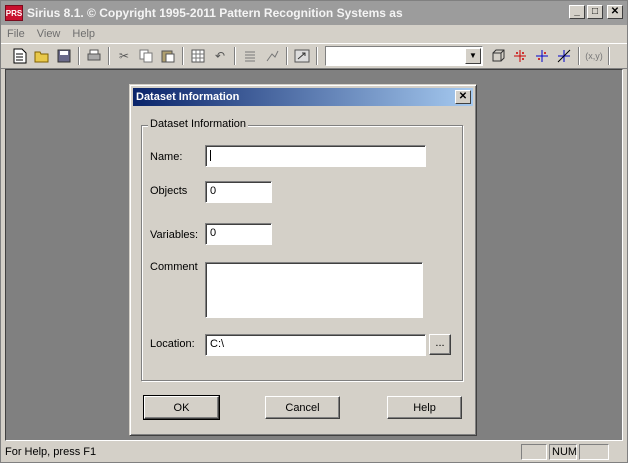 This screenshot has height=463, width=628. I want to click on help-button: Help, so click(424, 407).